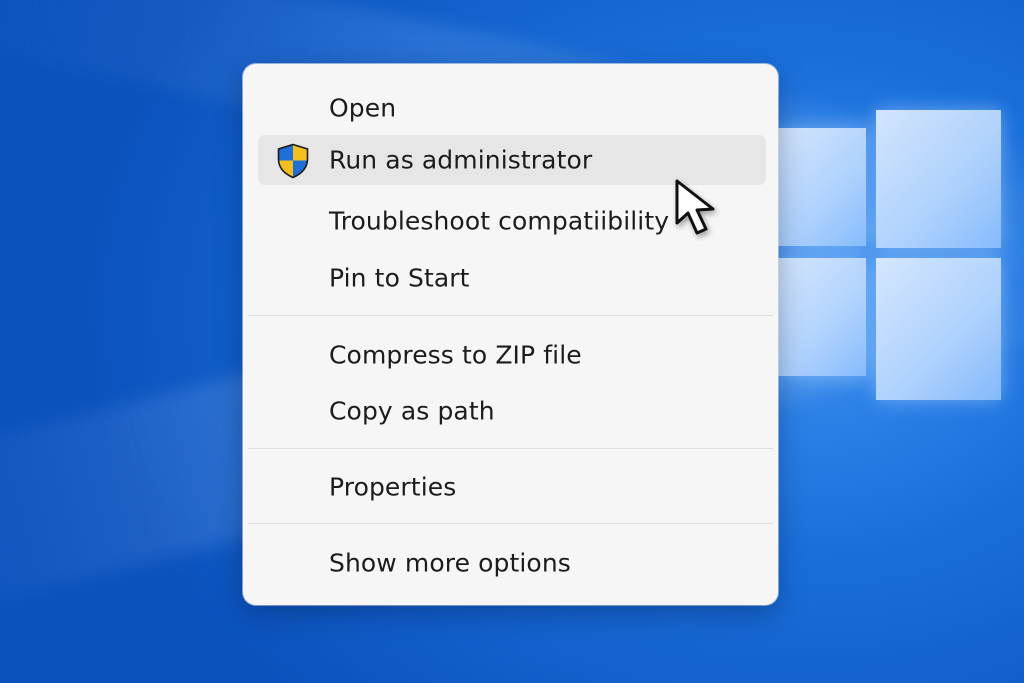 This screenshot has height=683, width=1024. I want to click on menu-item-compress-to-zip: Compress to ZIP file, so click(512, 355).